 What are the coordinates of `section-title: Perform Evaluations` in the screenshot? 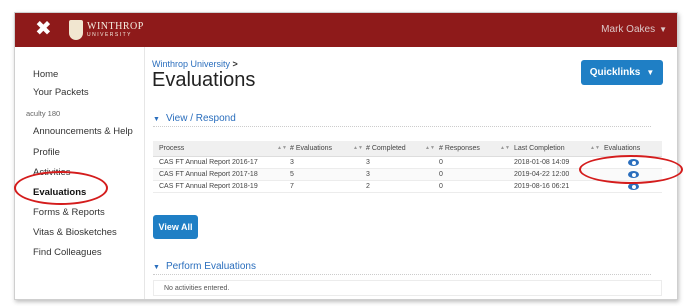 It's located at (210, 266).